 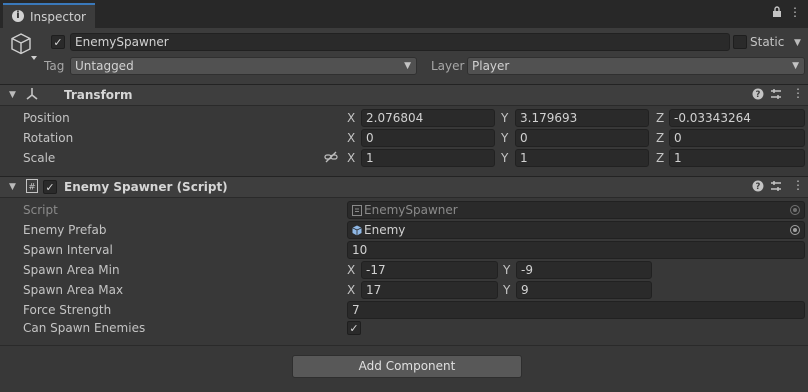 I want to click on scale-label: Scale, so click(x=39, y=158).